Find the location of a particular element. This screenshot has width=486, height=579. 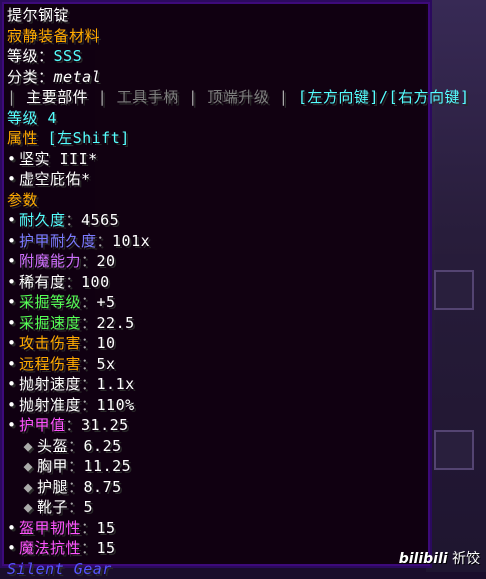

stat-label: 胸甲 is located at coordinates (52, 466).